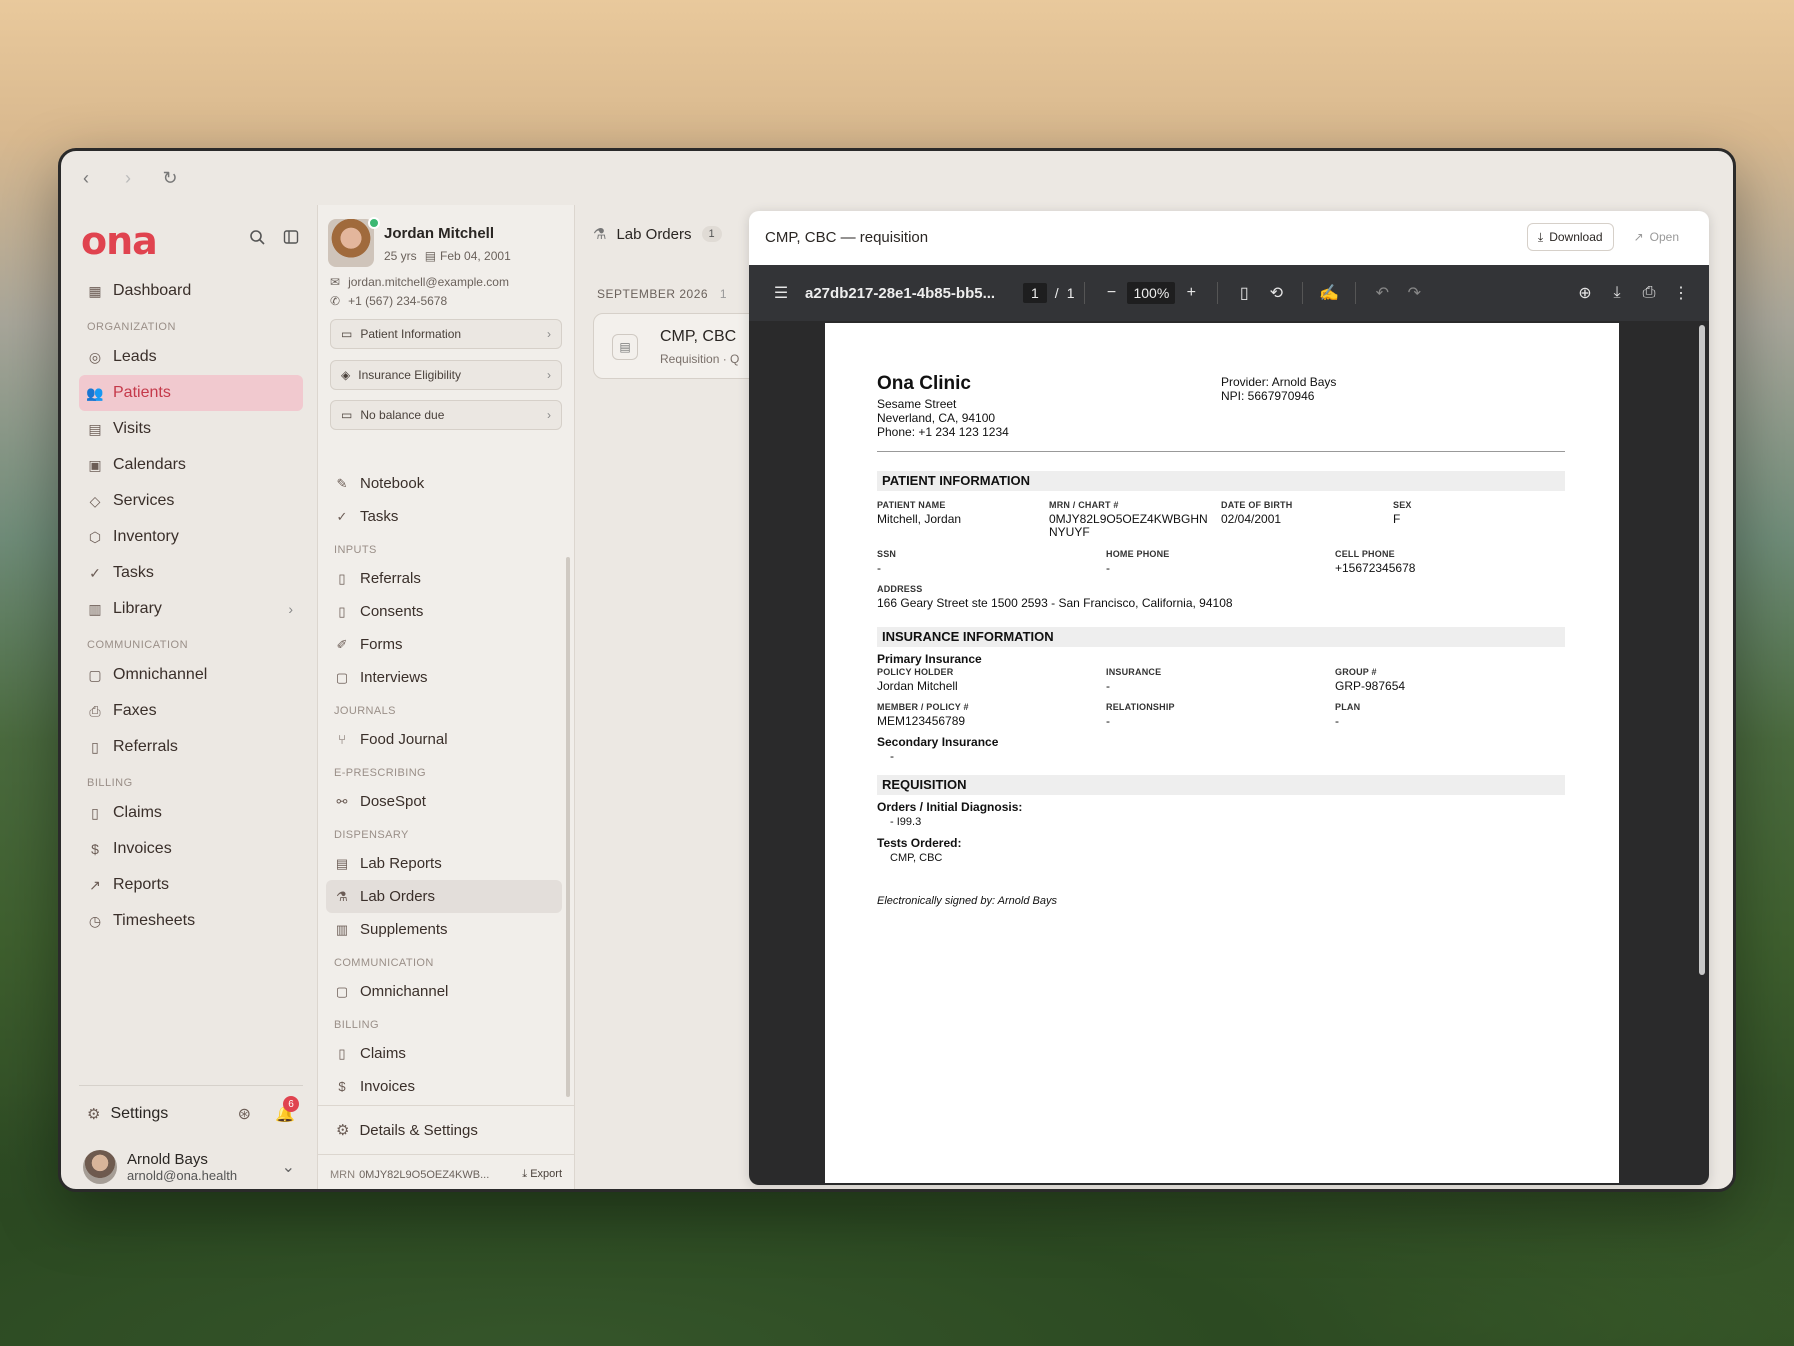 The width and height of the screenshot is (1794, 1346). What do you see at coordinates (446, 334) in the screenshot?
I see `patient-information-button: ▭ Patient Information ›` at bounding box center [446, 334].